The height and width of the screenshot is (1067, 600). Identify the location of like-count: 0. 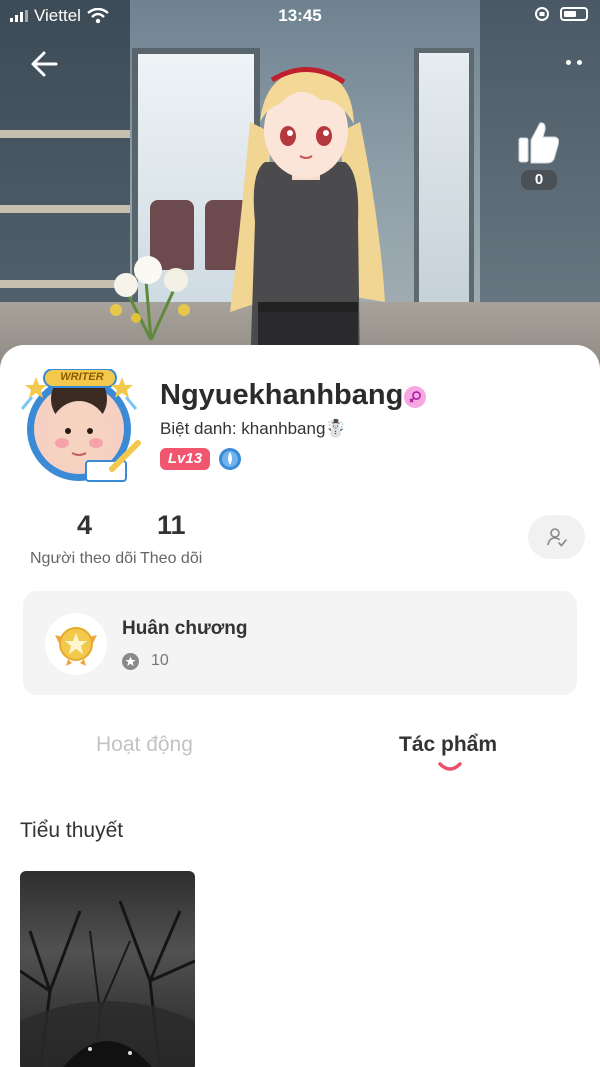
(539, 180).